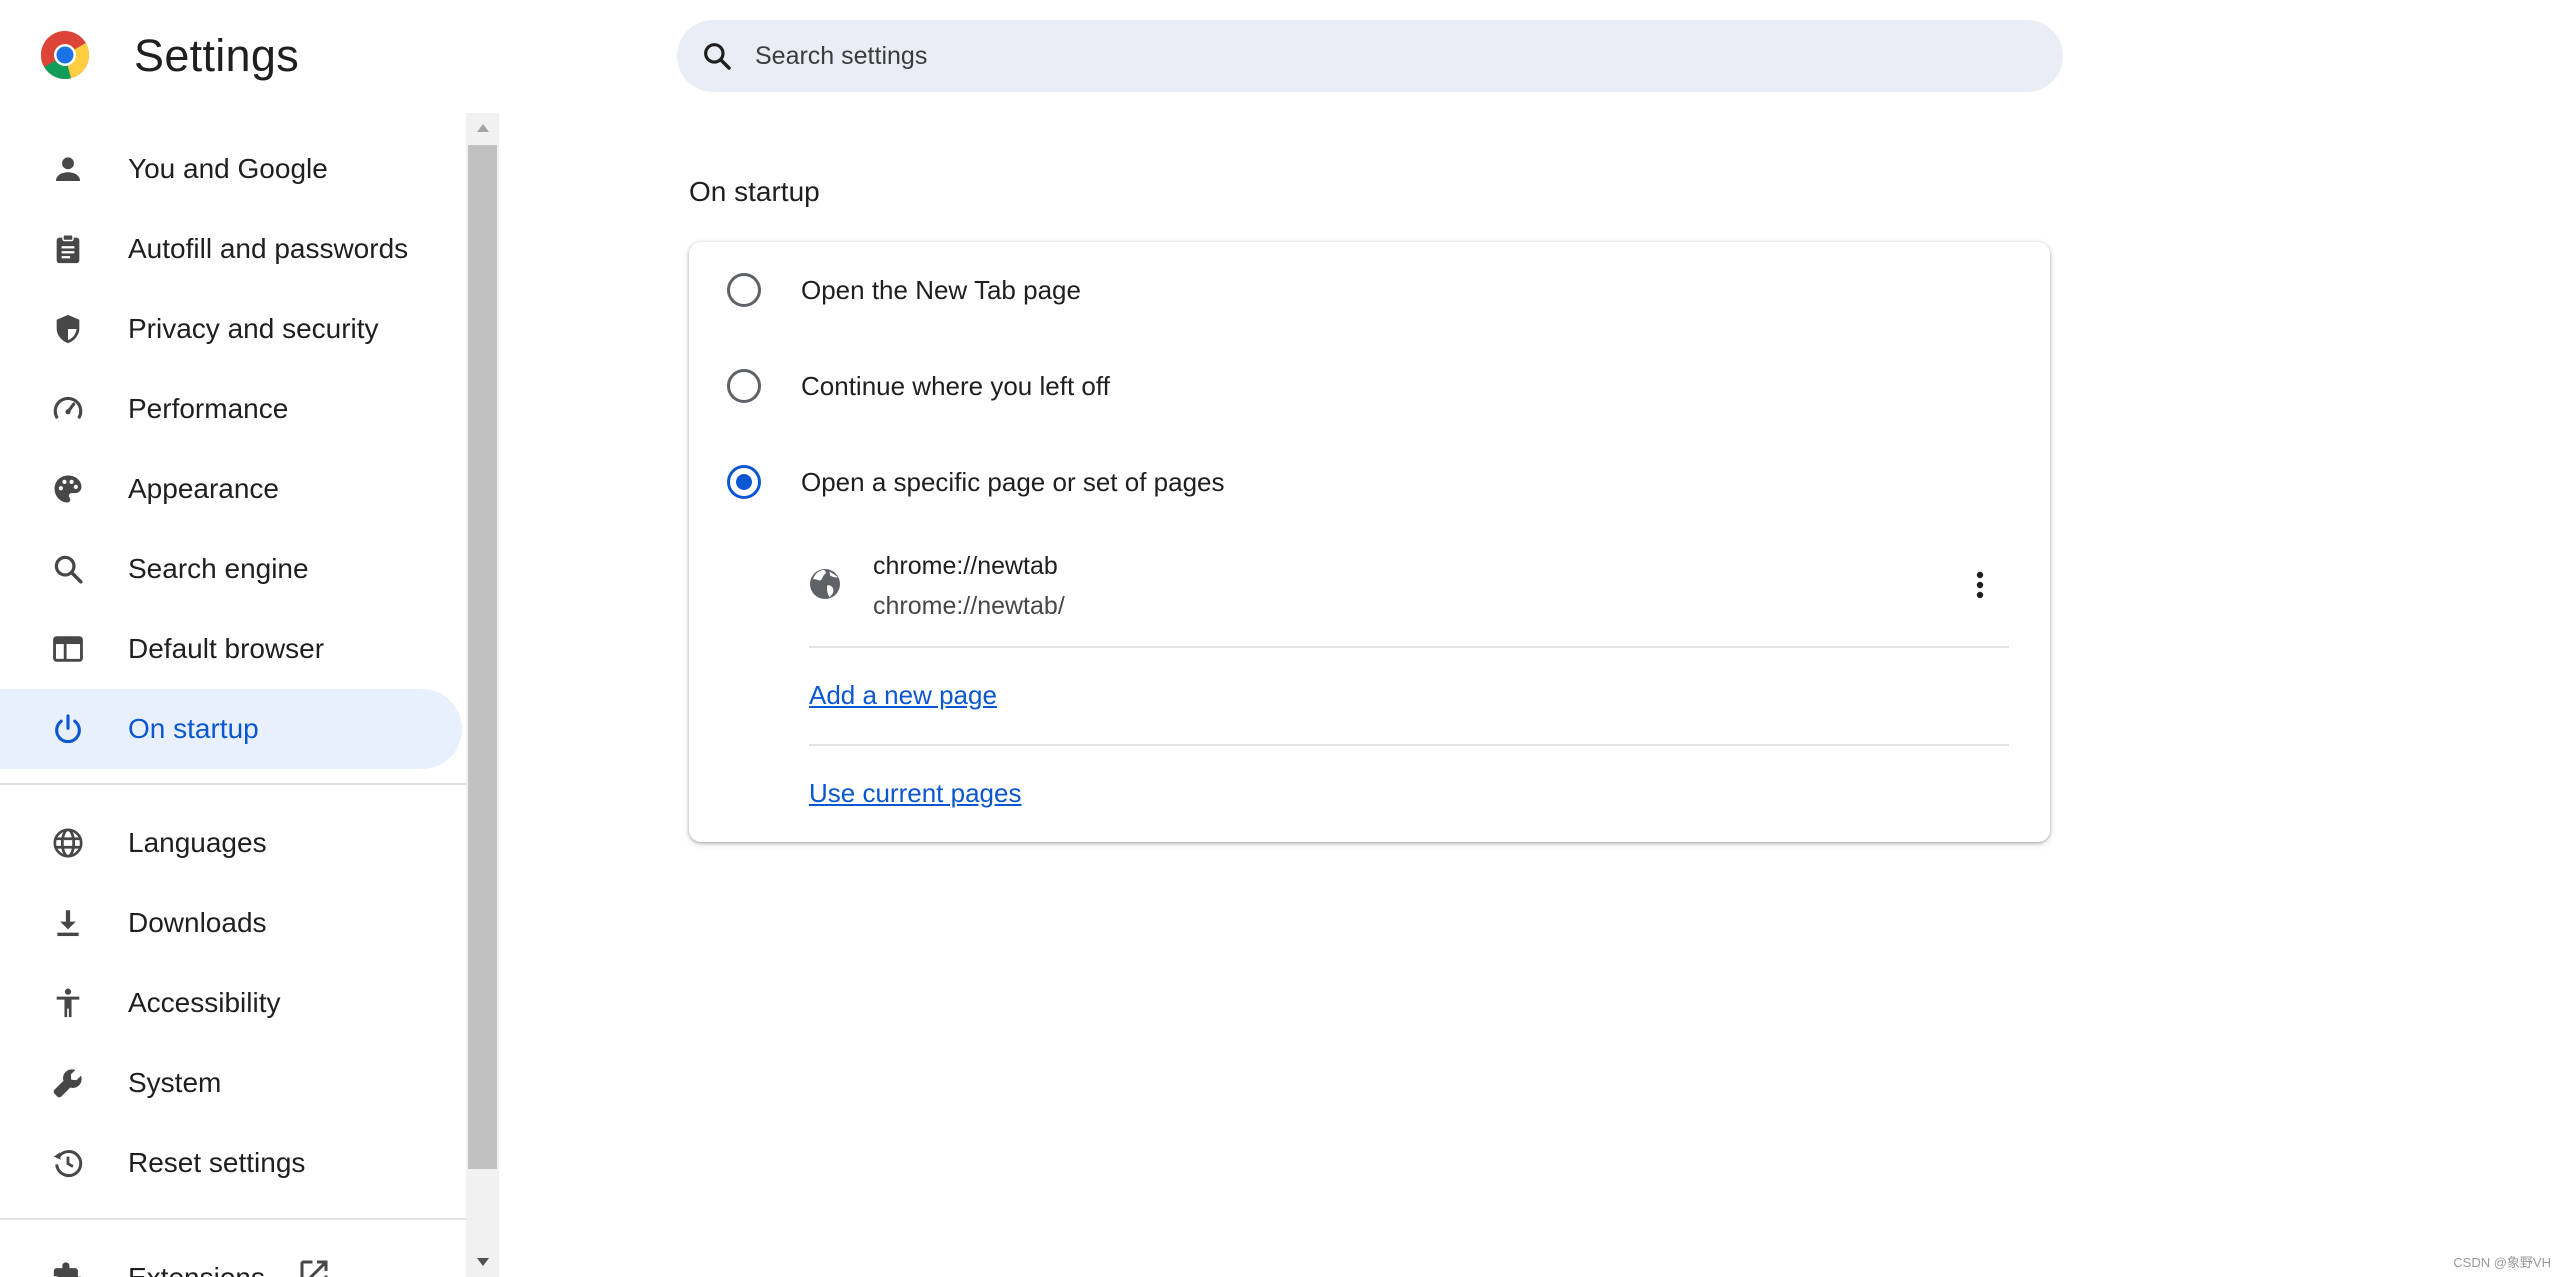  Describe the element at coordinates (216, 55) in the screenshot. I see `app-title: Settings` at that location.